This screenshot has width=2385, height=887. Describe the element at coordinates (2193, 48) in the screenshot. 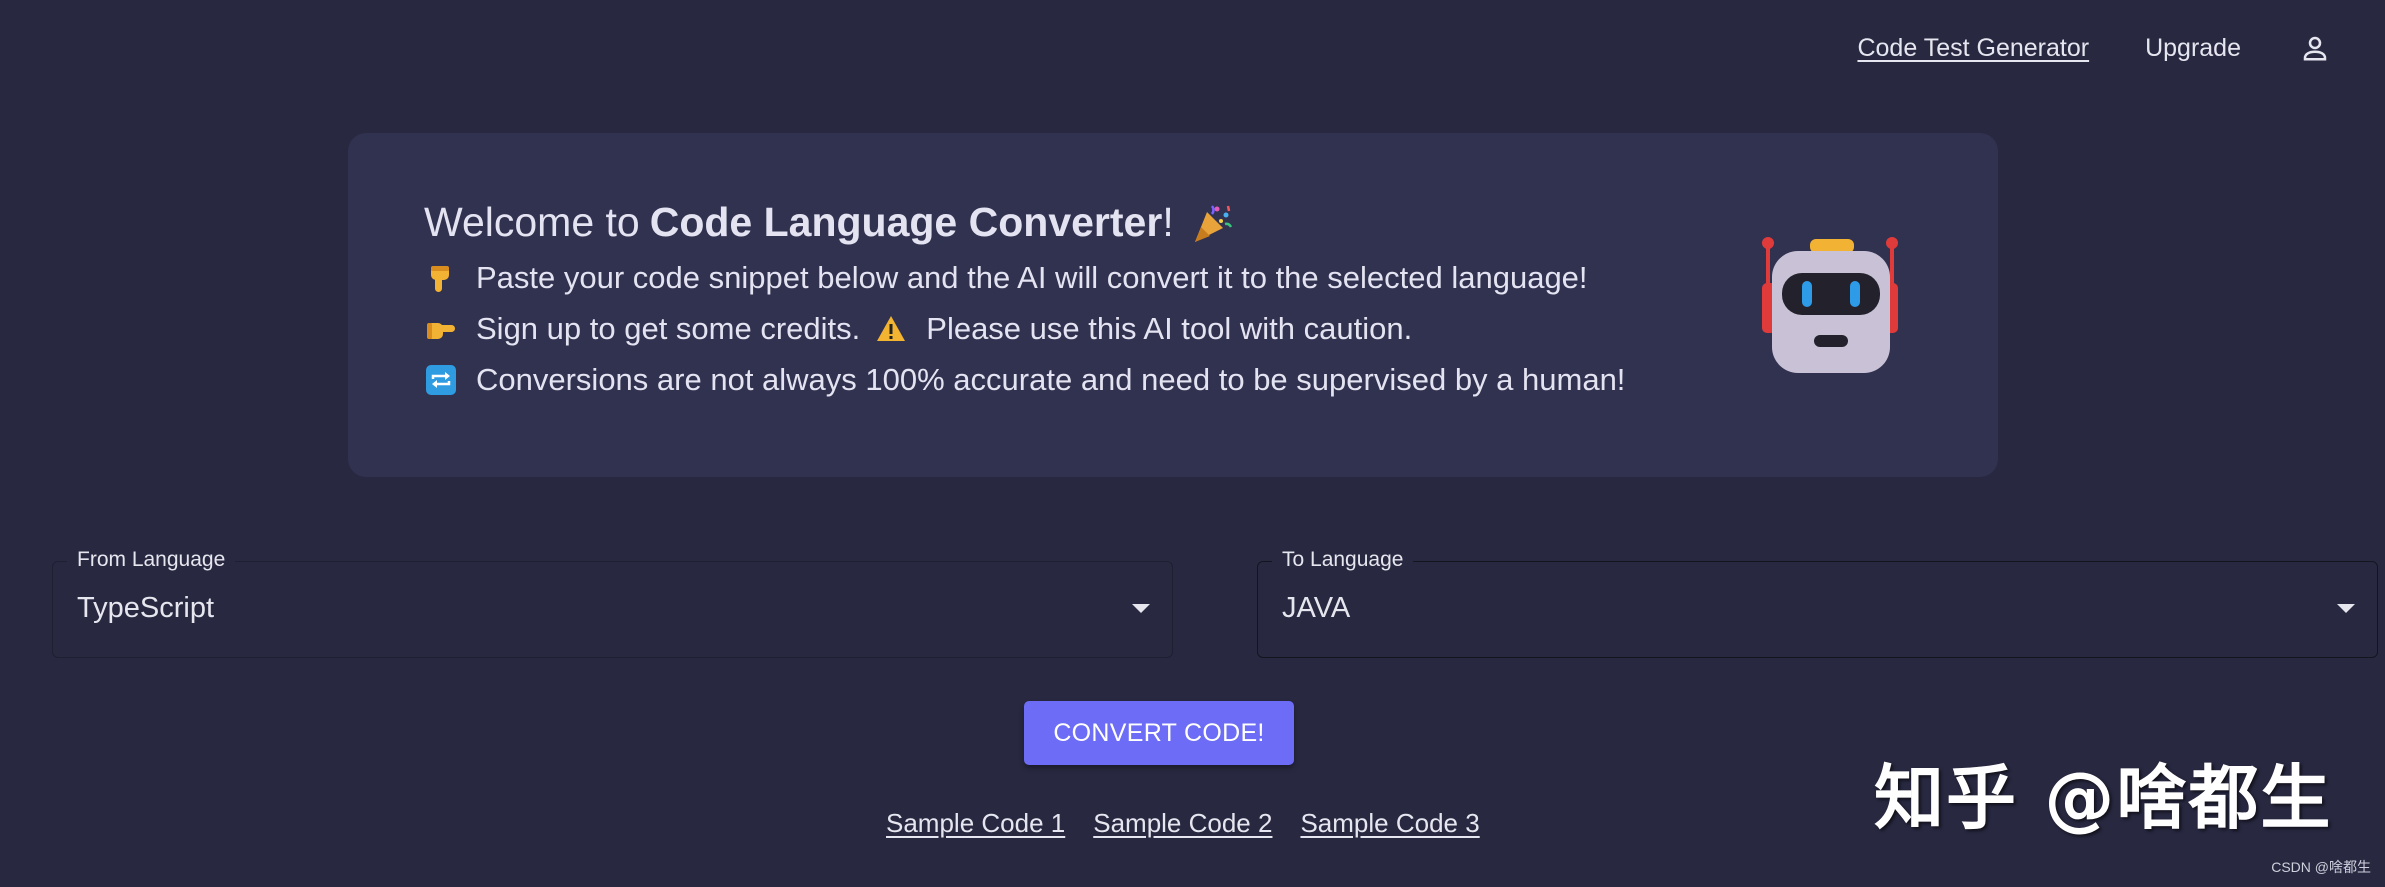

I see `upgrade-link: Upgrade` at that location.